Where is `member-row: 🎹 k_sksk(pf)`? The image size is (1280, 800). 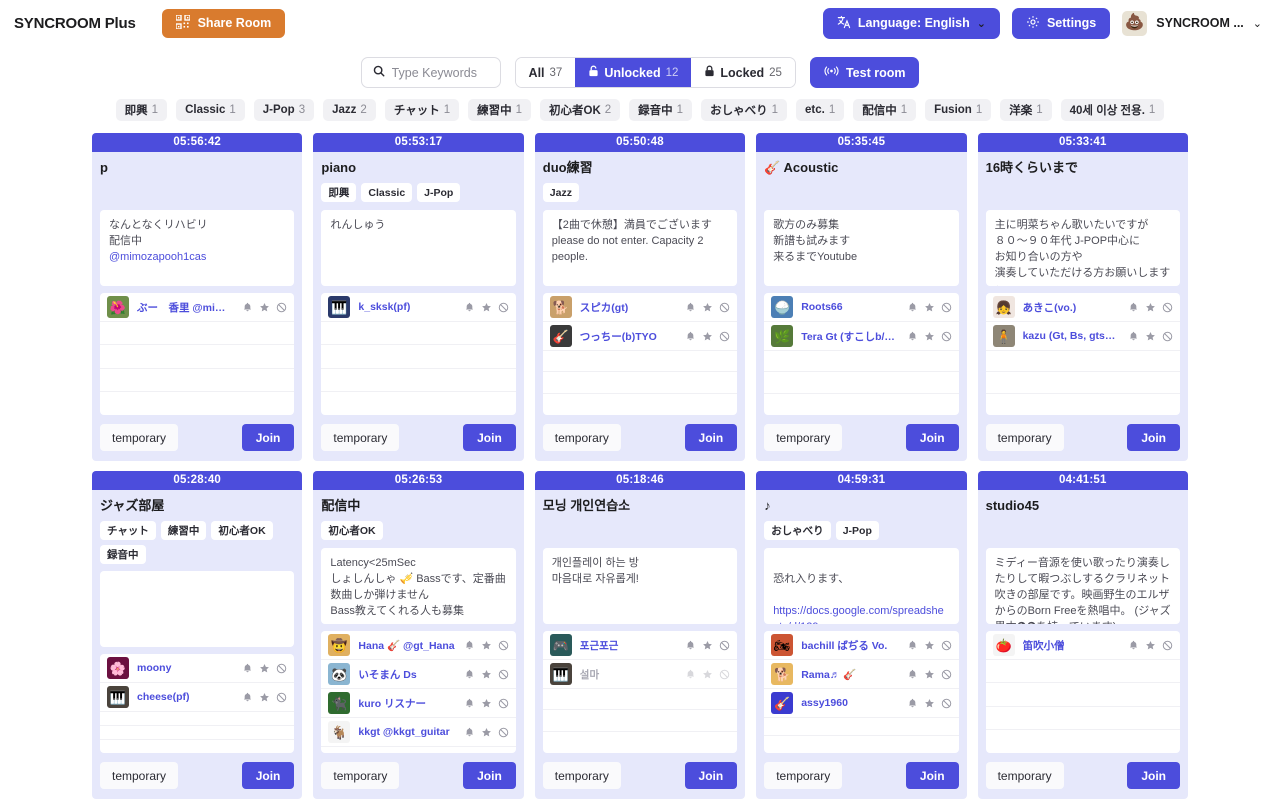 member-row: 🎹 k_sksk(pf) is located at coordinates (418, 307).